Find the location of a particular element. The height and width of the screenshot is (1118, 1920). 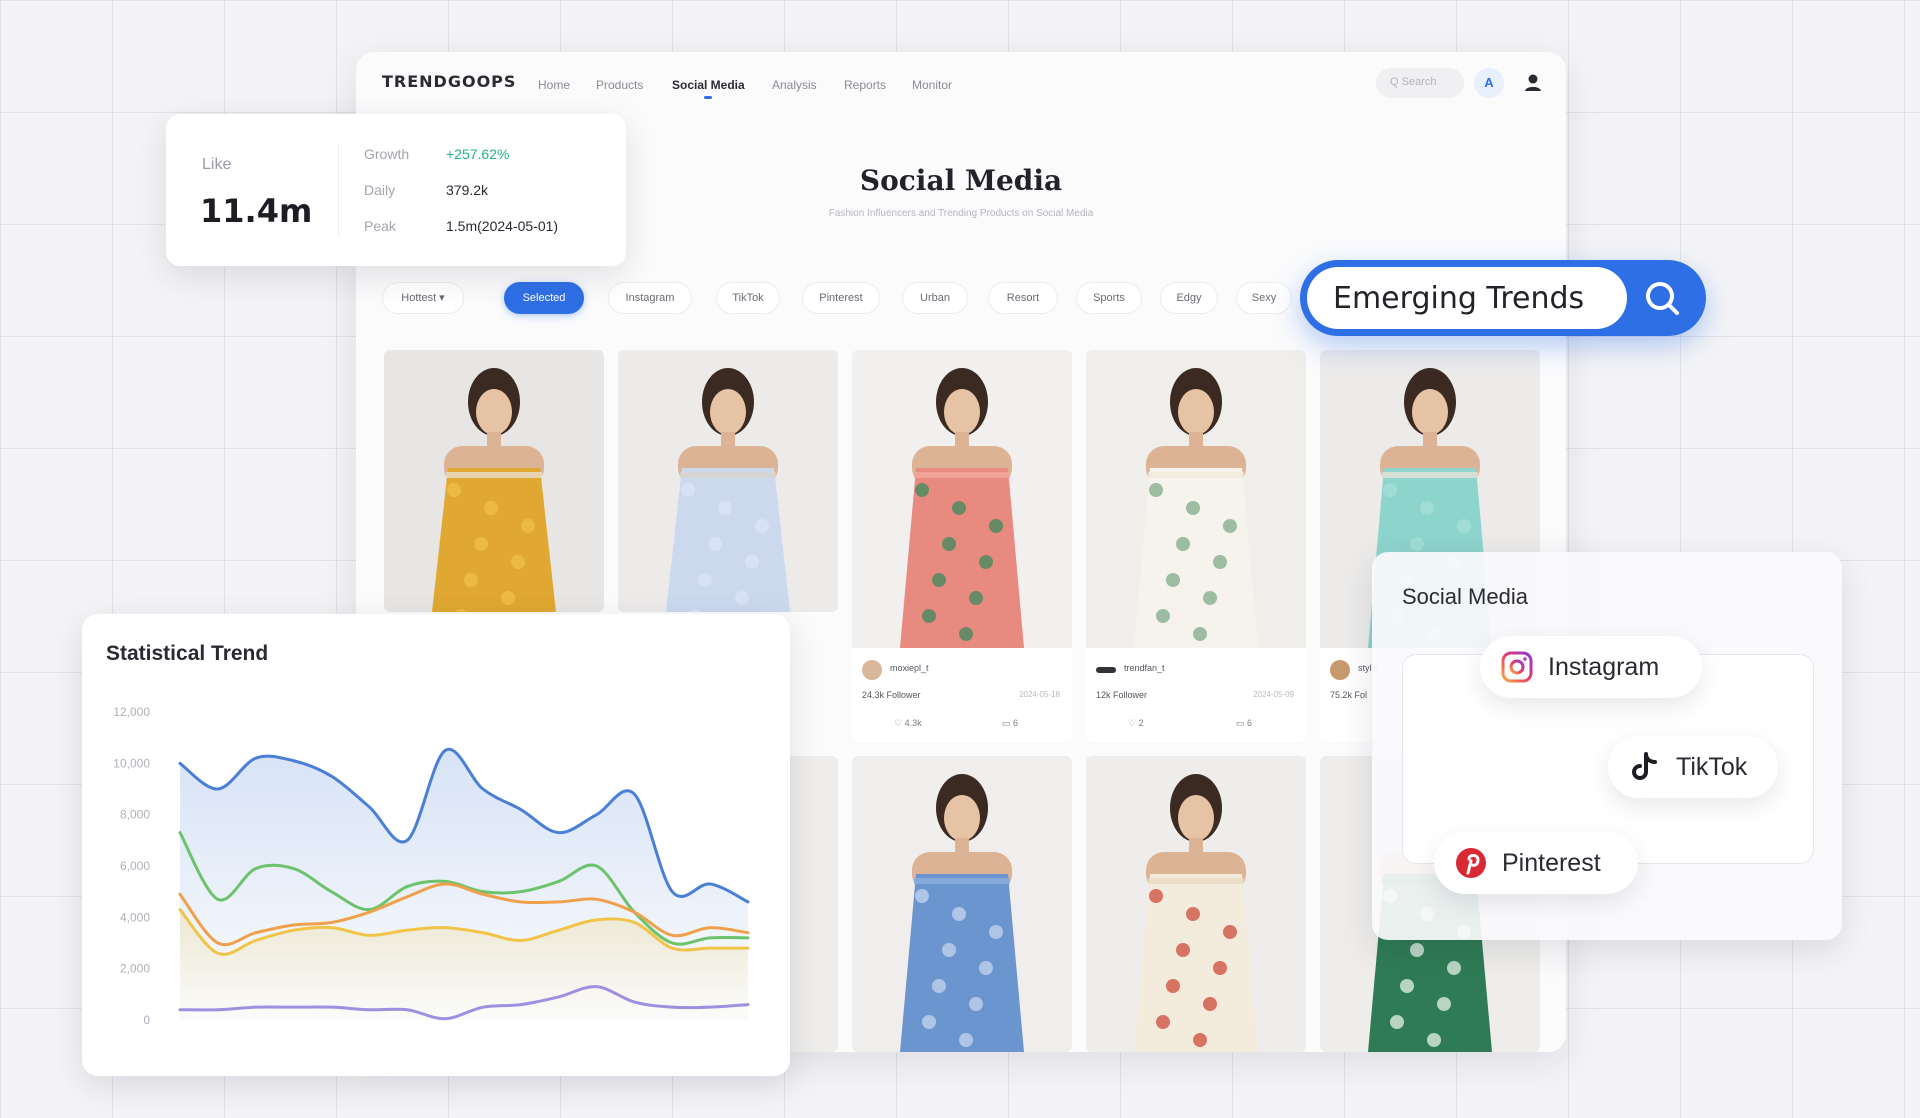

tiktok-button: TikTok is located at coordinates (1693, 767).